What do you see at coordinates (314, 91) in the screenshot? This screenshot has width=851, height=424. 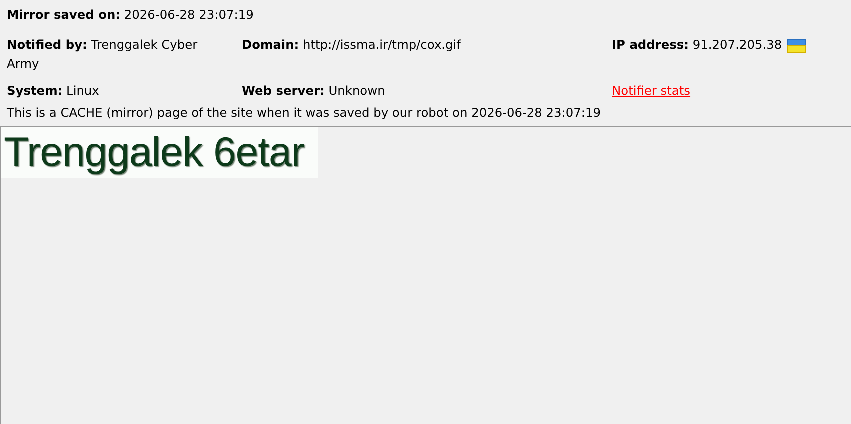 I see `info-field: Web server: Unknown` at bounding box center [314, 91].